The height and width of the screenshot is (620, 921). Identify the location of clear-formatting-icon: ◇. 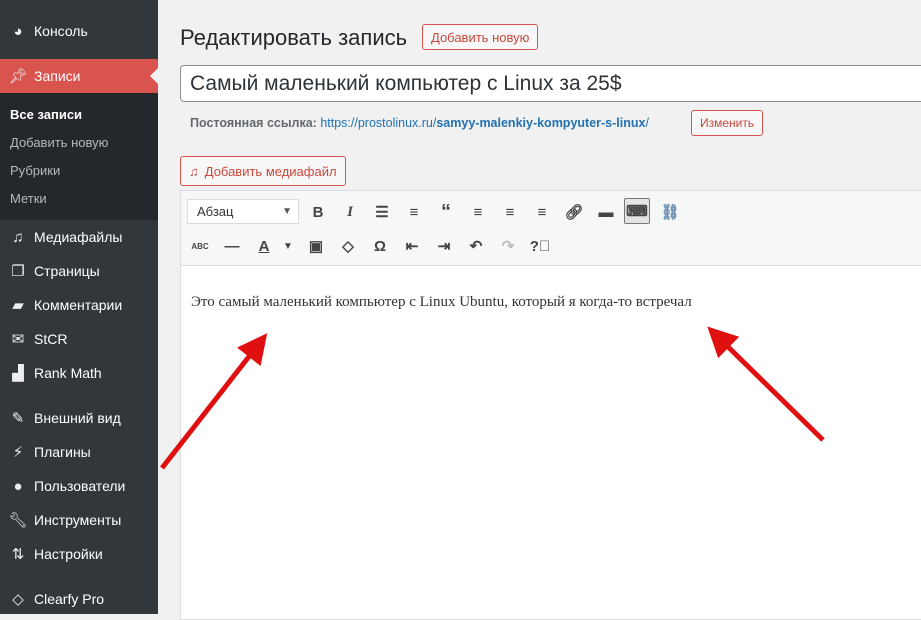
(348, 246).